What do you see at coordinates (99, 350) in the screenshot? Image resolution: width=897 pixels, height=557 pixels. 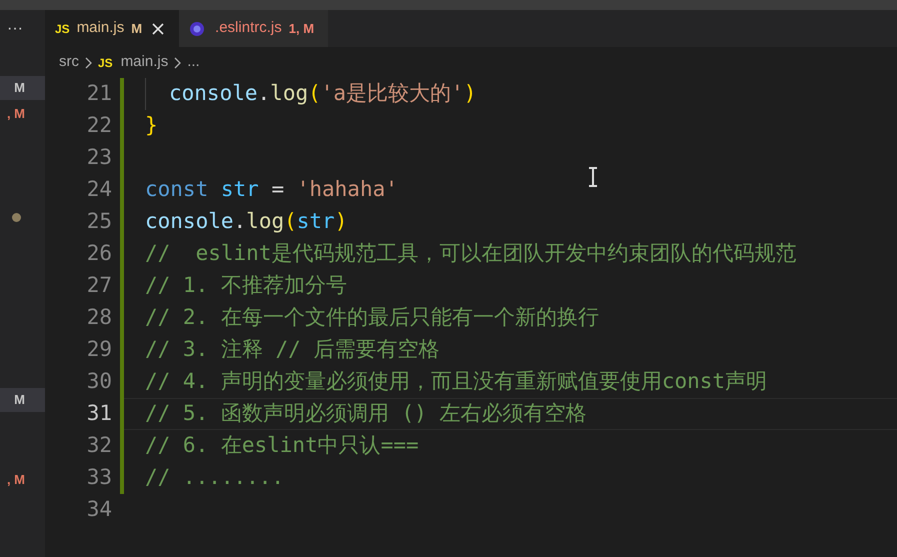 I see `line-number: 29` at bounding box center [99, 350].